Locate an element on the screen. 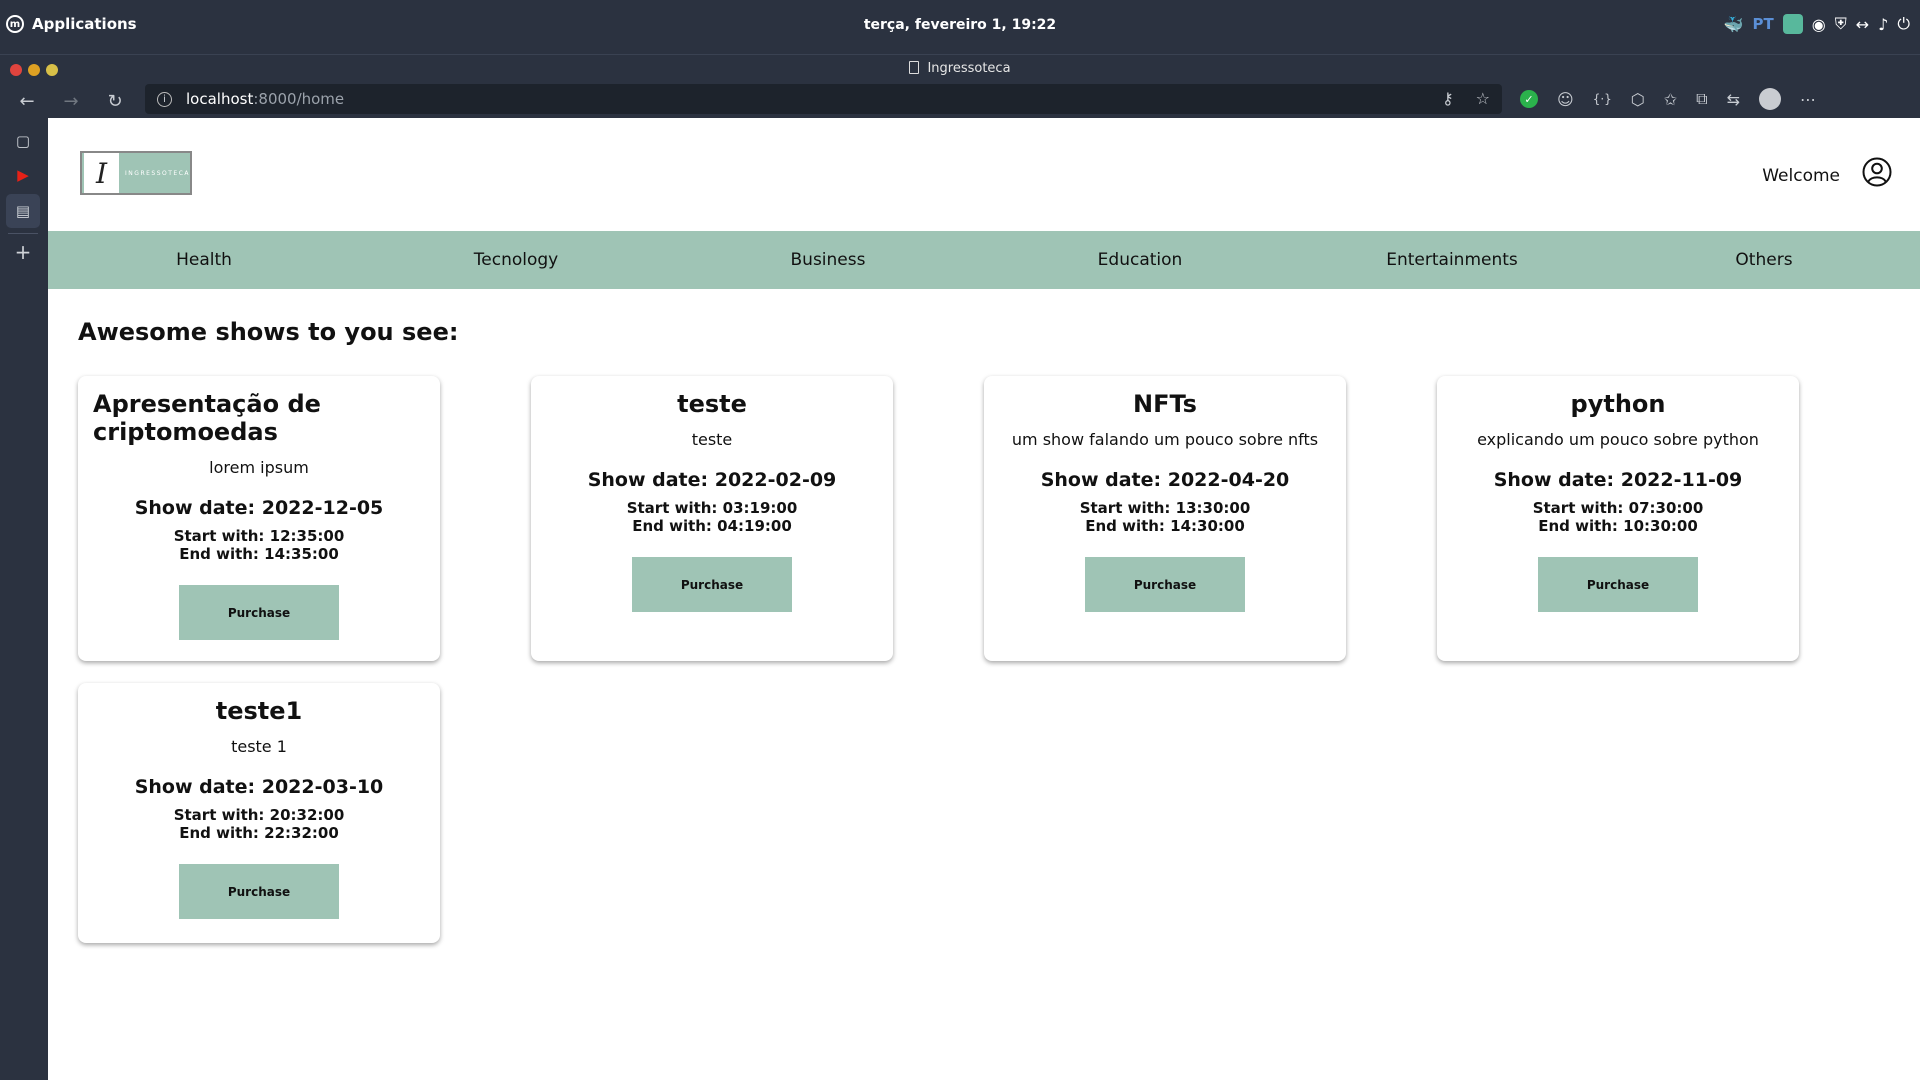 The width and height of the screenshot is (1920, 1080). more-menu-icon: ⋯ is located at coordinates (1808, 99).